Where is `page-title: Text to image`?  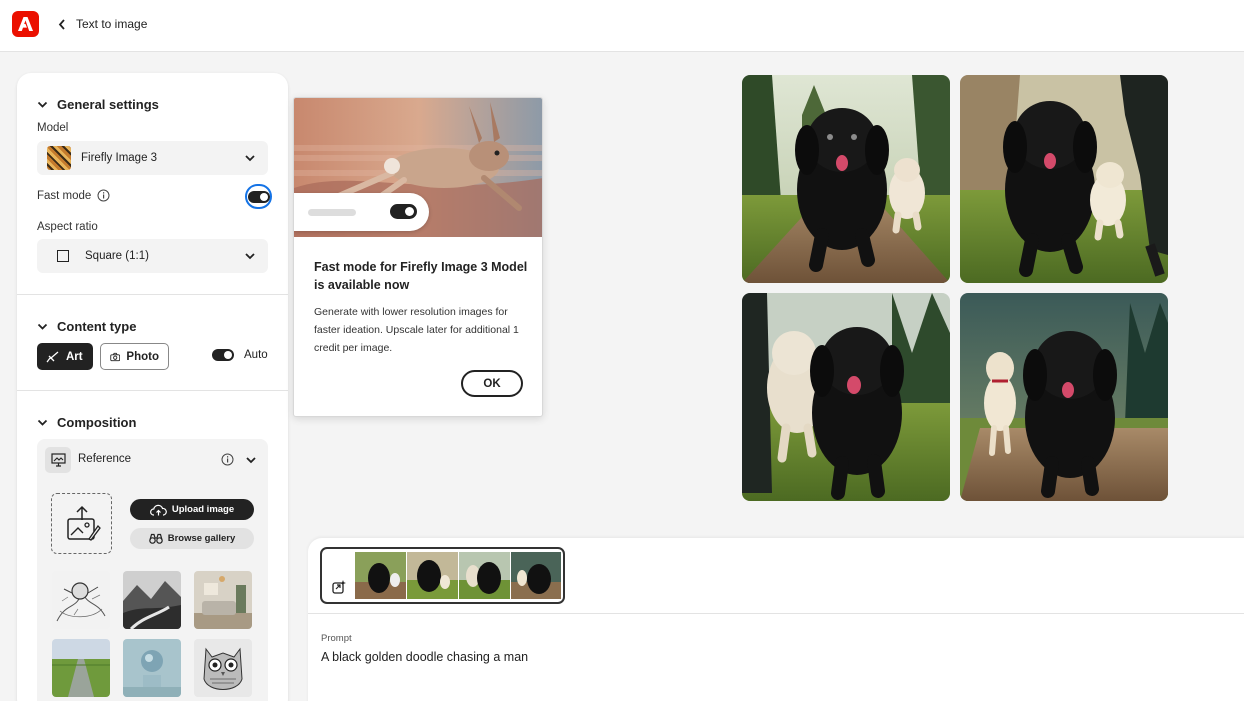
page-title: Text to image is located at coordinates (112, 24).